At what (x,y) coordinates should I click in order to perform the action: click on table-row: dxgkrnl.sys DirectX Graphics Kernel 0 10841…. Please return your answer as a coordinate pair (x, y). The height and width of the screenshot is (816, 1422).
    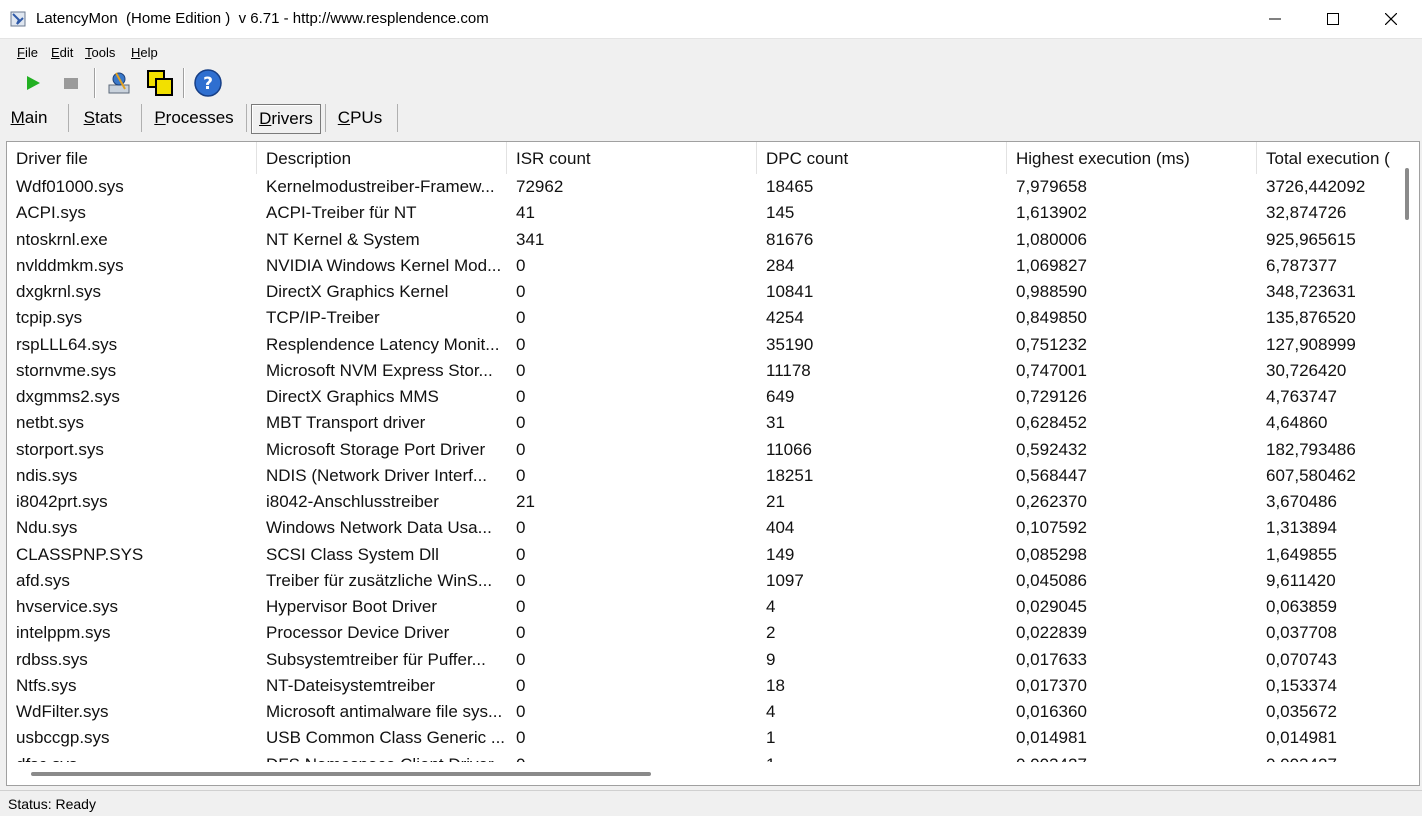
    Looking at the image, I should click on (700, 292).